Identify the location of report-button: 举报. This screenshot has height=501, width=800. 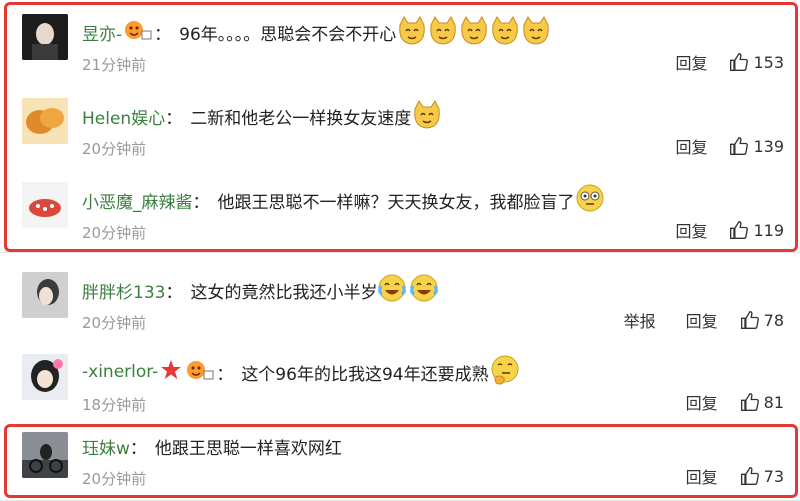
(640, 320).